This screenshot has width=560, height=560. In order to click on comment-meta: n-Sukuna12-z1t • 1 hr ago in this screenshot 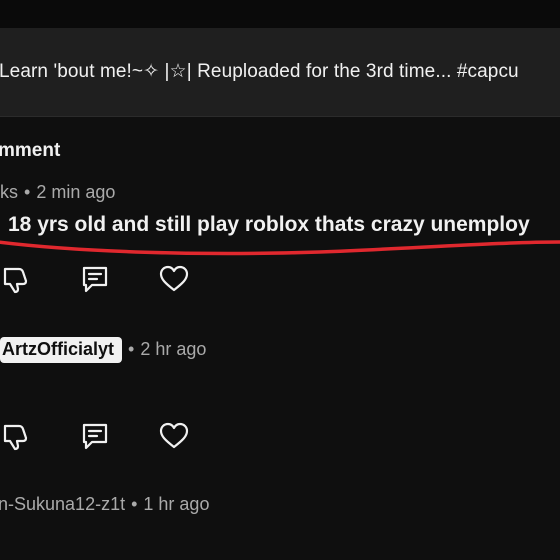, I will do `click(104, 504)`.